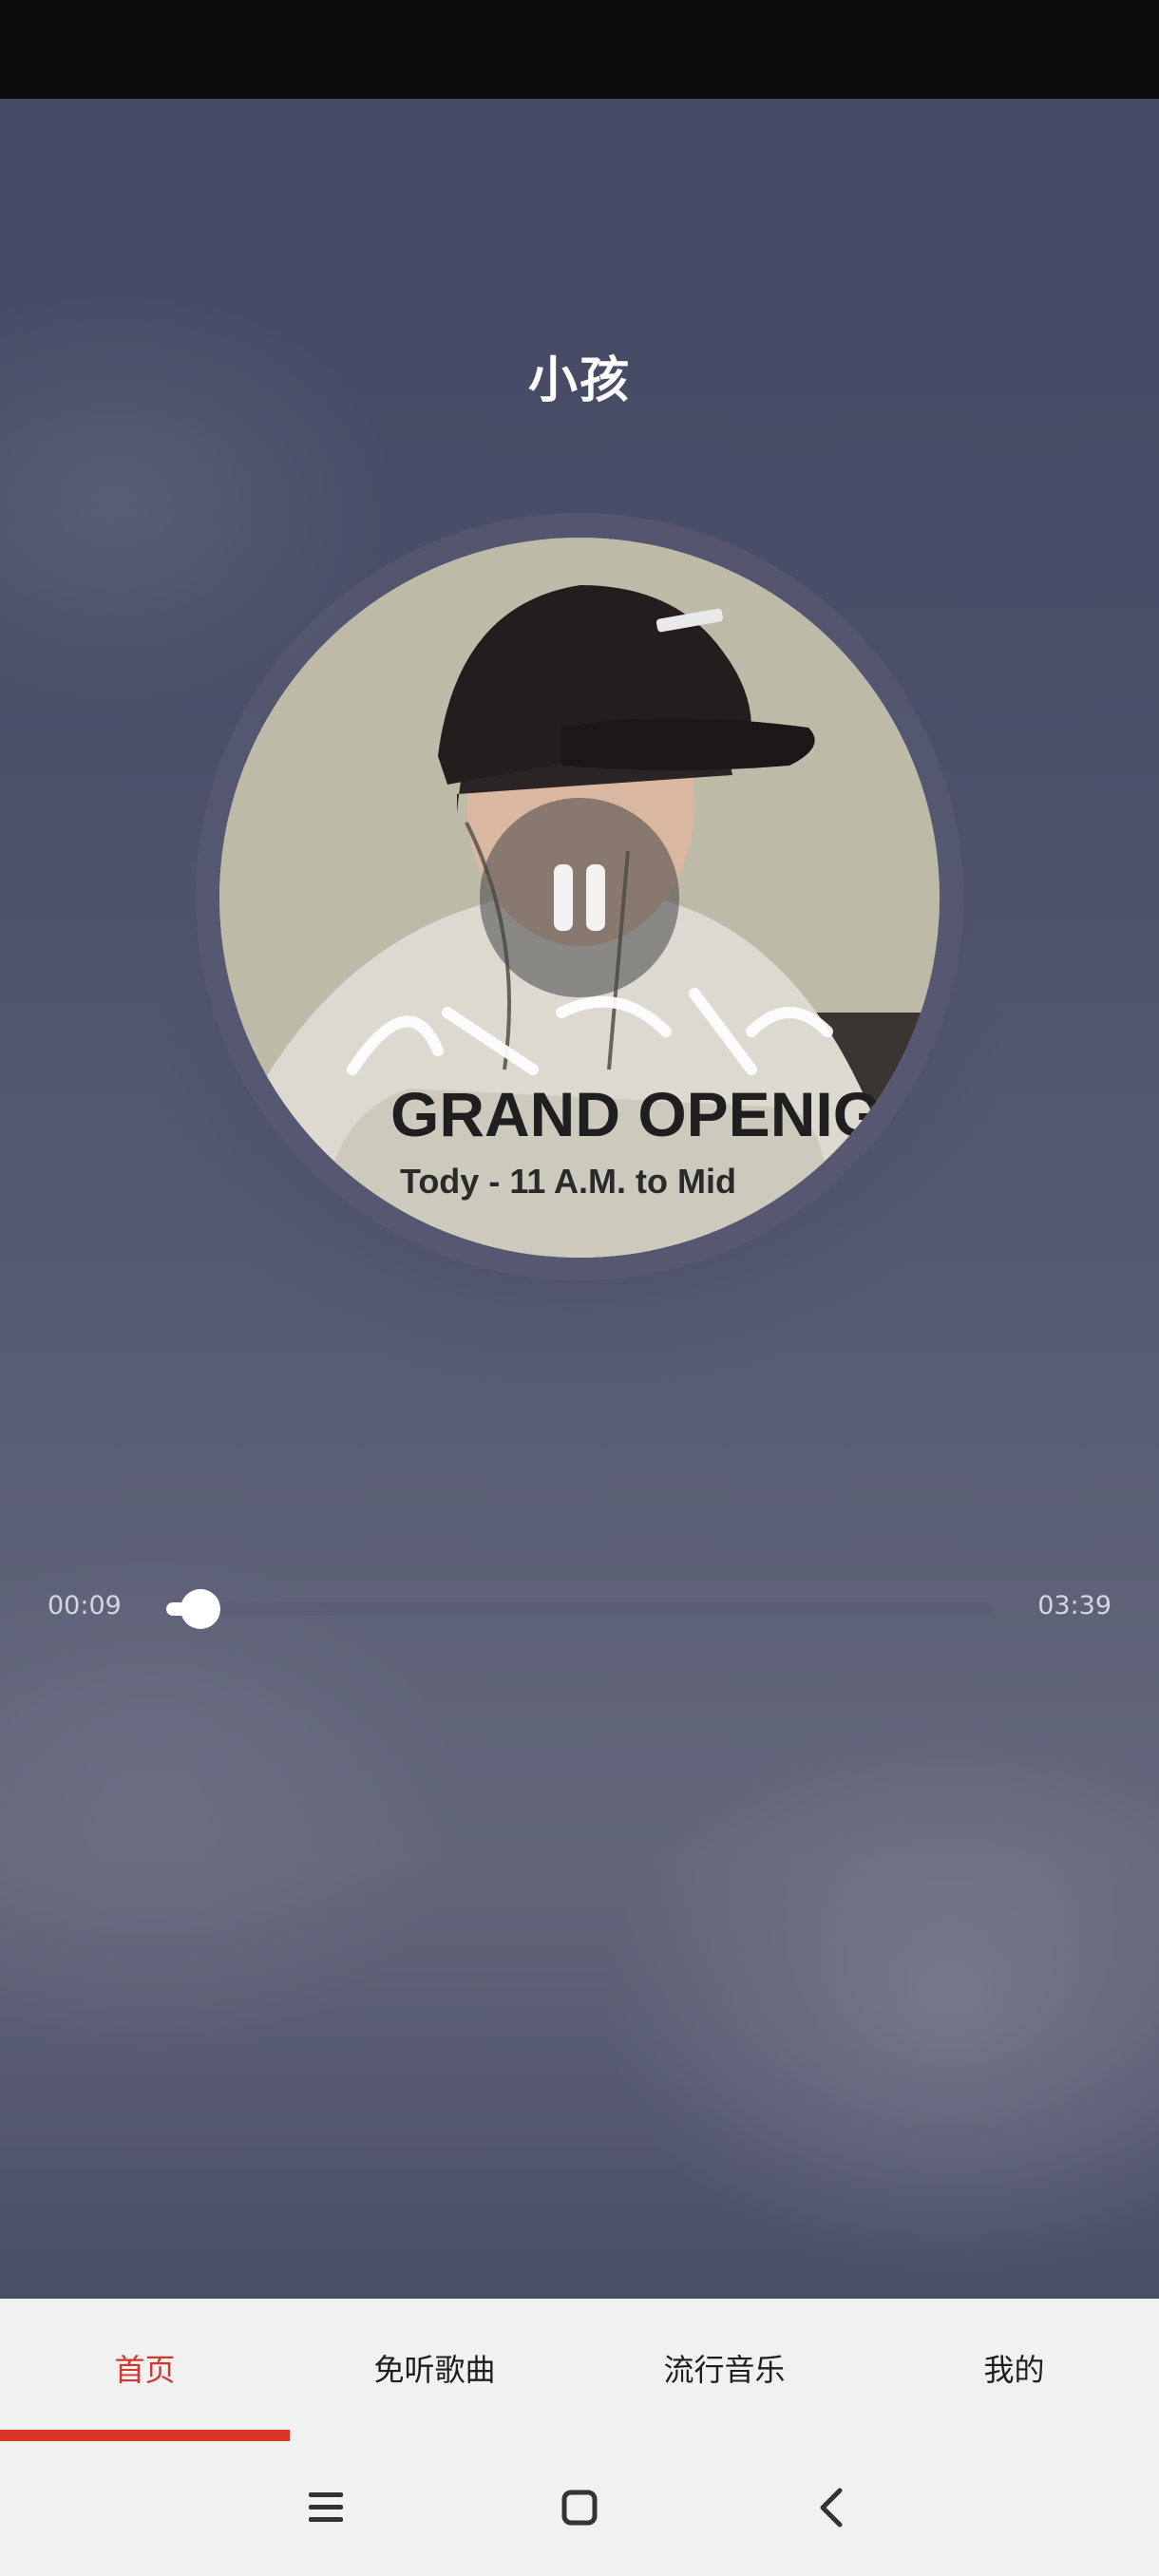  I want to click on menu-icon, so click(326, 2508).